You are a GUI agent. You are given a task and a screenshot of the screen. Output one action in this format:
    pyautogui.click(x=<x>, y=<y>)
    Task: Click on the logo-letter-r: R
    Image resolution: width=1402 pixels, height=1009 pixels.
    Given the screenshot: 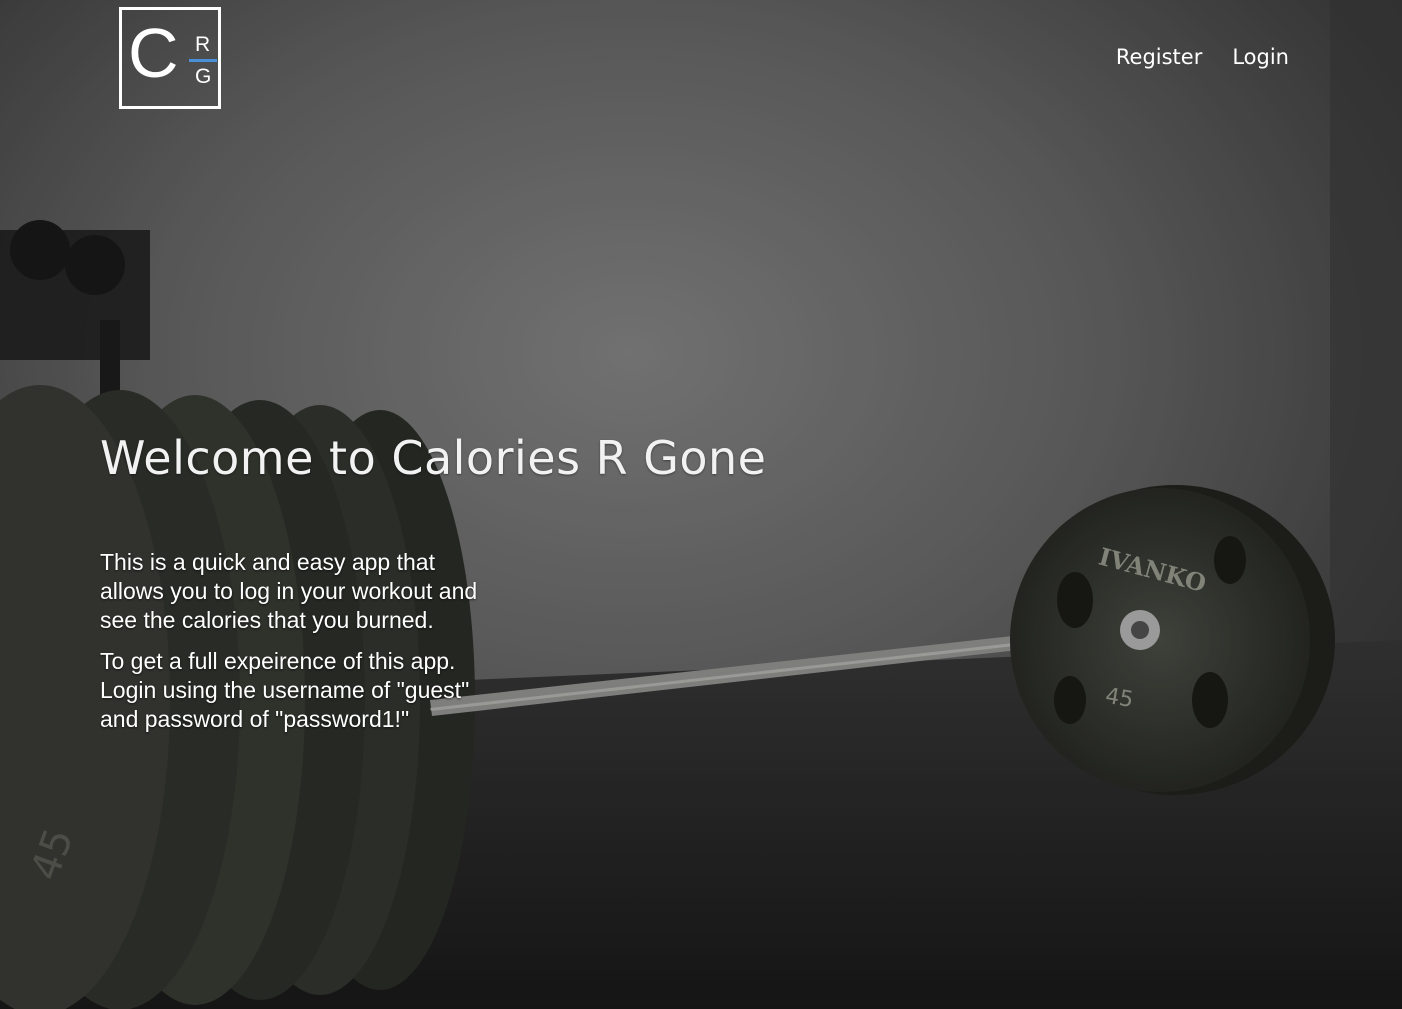 What is the action you would take?
    pyautogui.click(x=203, y=44)
    